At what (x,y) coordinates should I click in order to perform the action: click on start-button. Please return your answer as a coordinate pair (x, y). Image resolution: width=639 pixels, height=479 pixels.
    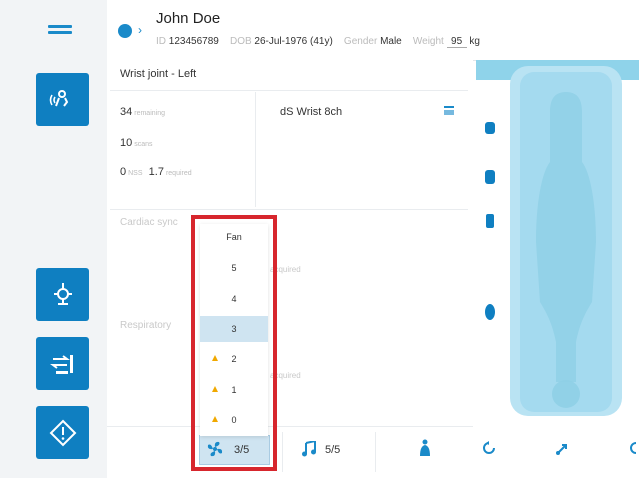
    Looking at the image, I should click on (62, 432).